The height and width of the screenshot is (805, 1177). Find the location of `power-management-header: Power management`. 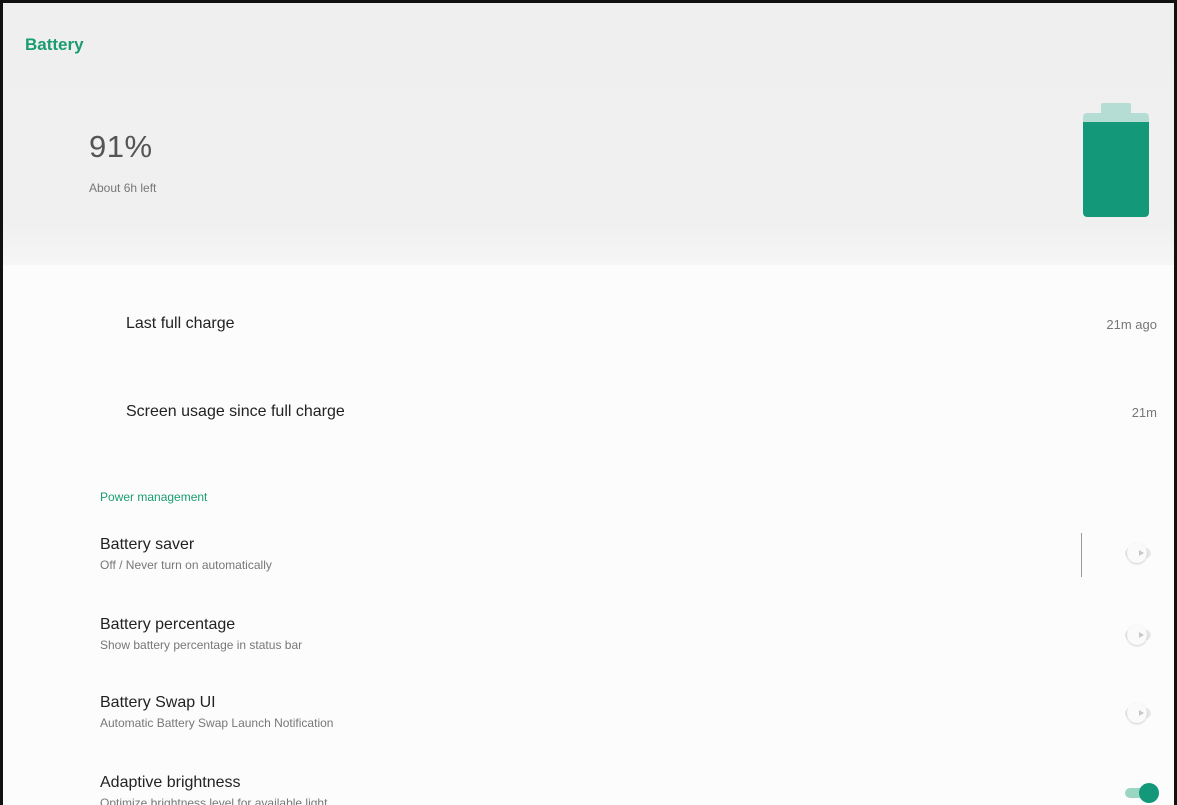

power-management-header: Power management is located at coordinates (154, 497).